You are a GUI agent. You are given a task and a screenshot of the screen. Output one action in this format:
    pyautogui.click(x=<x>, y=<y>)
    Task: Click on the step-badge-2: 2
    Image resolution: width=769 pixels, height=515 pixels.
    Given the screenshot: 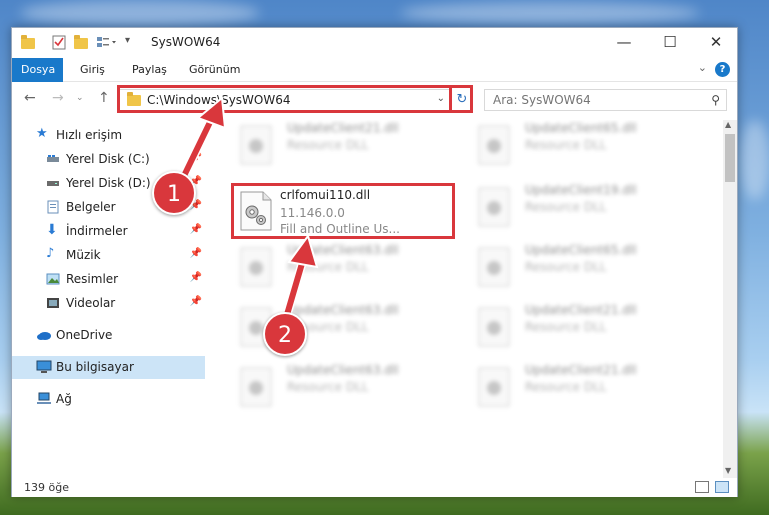 What is the action you would take?
    pyautogui.click(x=285, y=334)
    